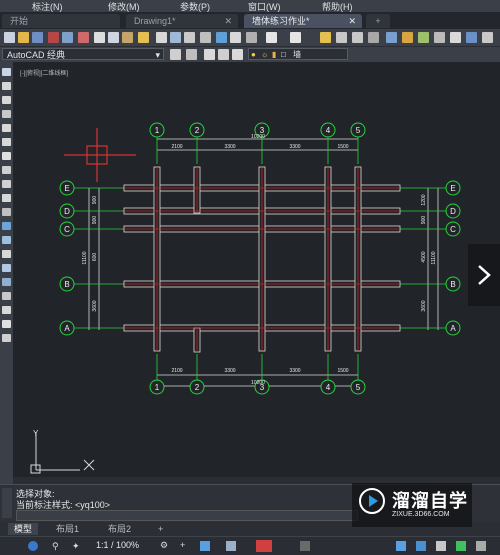  I want to click on next-slide-button, so click(484, 275).